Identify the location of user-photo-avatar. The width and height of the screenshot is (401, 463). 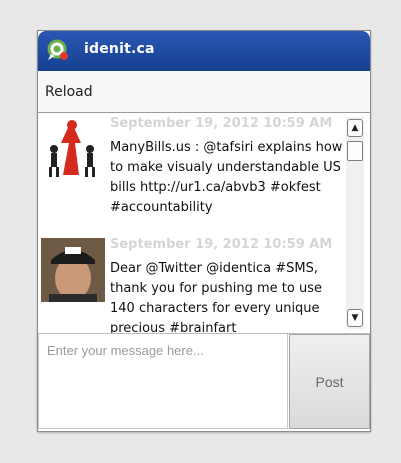
(73, 270).